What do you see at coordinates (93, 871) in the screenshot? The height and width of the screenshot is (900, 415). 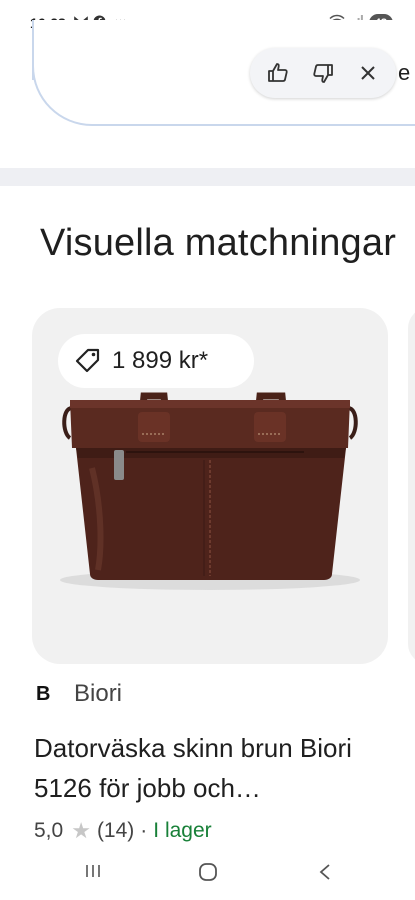 I see `recent-apps-icon` at bounding box center [93, 871].